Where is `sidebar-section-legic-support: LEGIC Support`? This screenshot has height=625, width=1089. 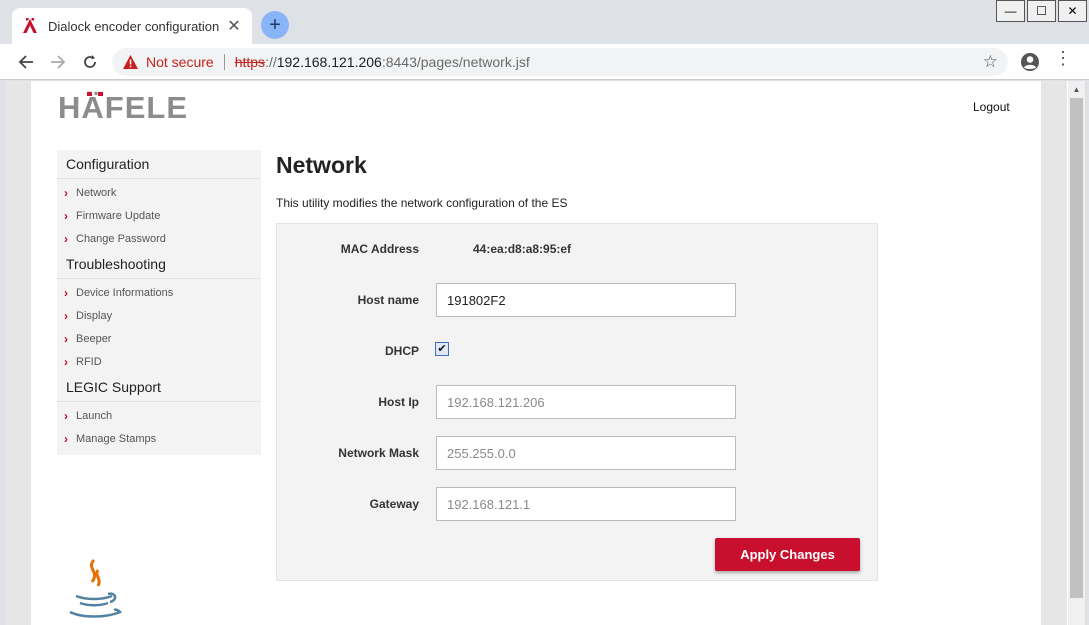 sidebar-section-legic-support: LEGIC Support is located at coordinates (159, 387).